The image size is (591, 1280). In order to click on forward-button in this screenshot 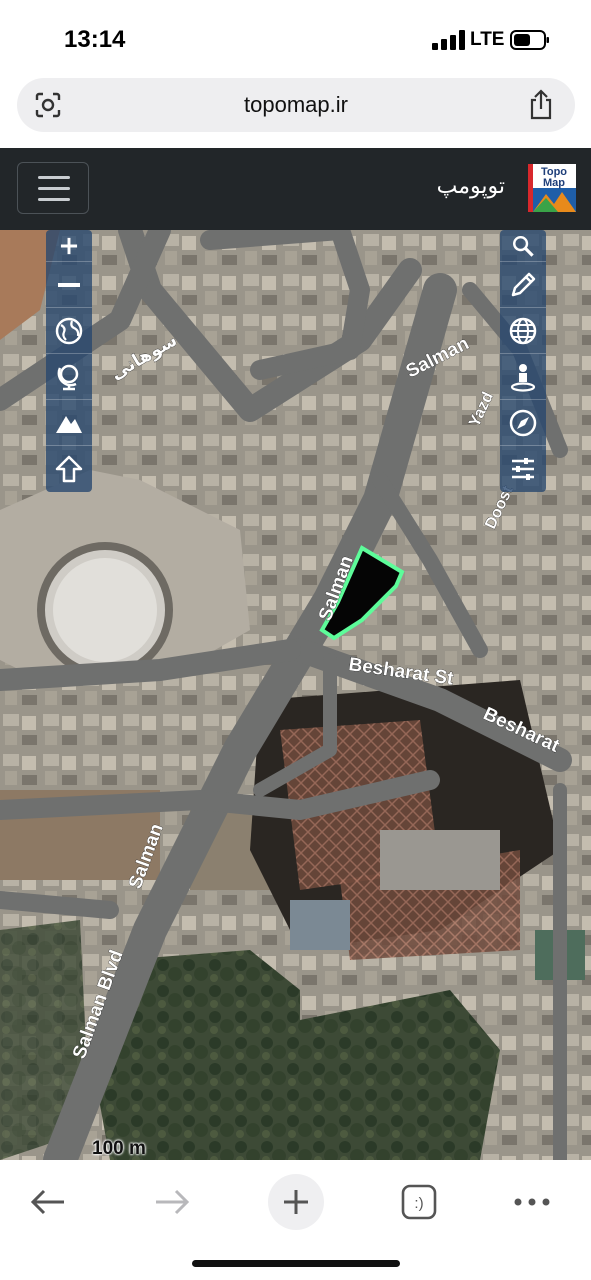, I will do `click(172, 1202)`.